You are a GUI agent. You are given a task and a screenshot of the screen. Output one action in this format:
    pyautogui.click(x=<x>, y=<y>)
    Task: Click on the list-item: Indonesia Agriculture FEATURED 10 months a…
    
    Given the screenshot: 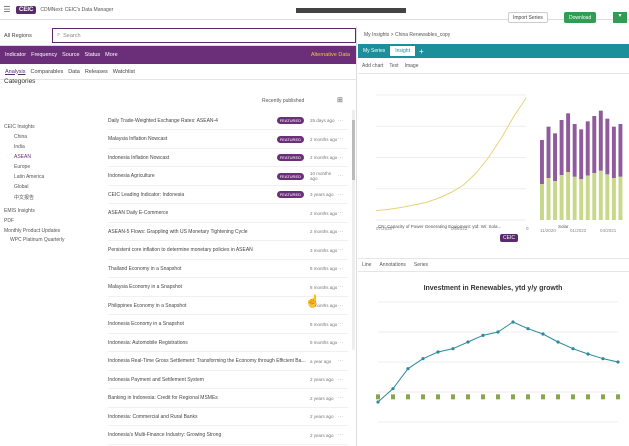 What is the action you would take?
    pyautogui.click(x=228, y=177)
    